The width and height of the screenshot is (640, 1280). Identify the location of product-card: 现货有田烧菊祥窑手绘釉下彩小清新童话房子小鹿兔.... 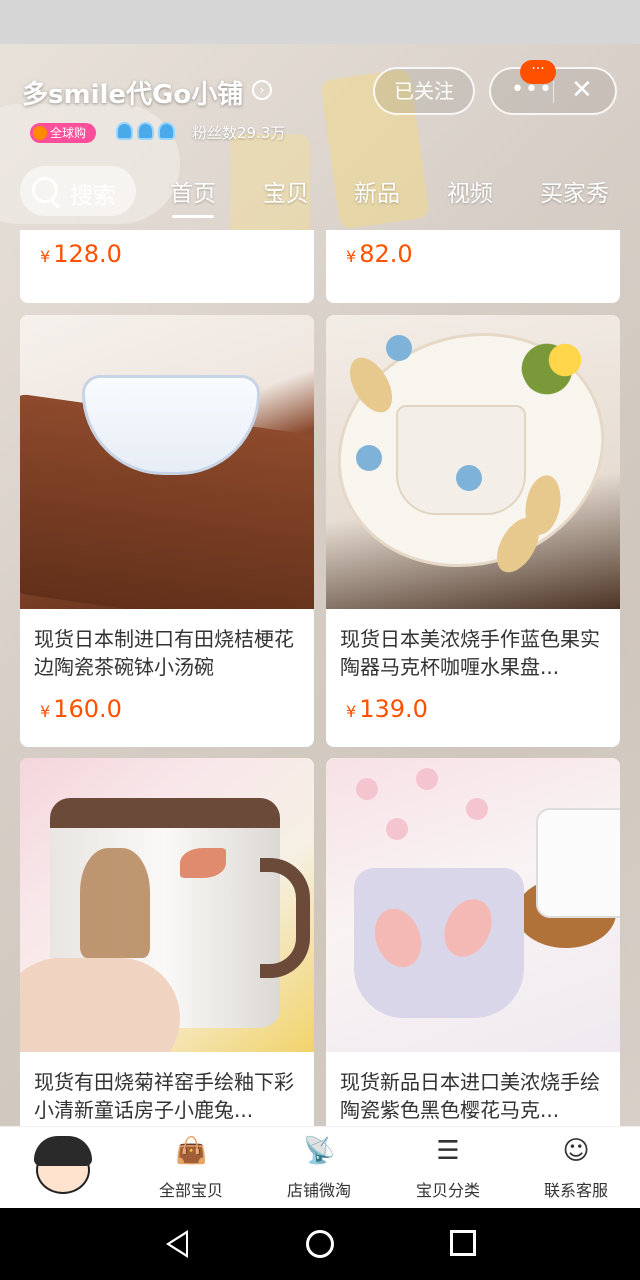
(167, 942).